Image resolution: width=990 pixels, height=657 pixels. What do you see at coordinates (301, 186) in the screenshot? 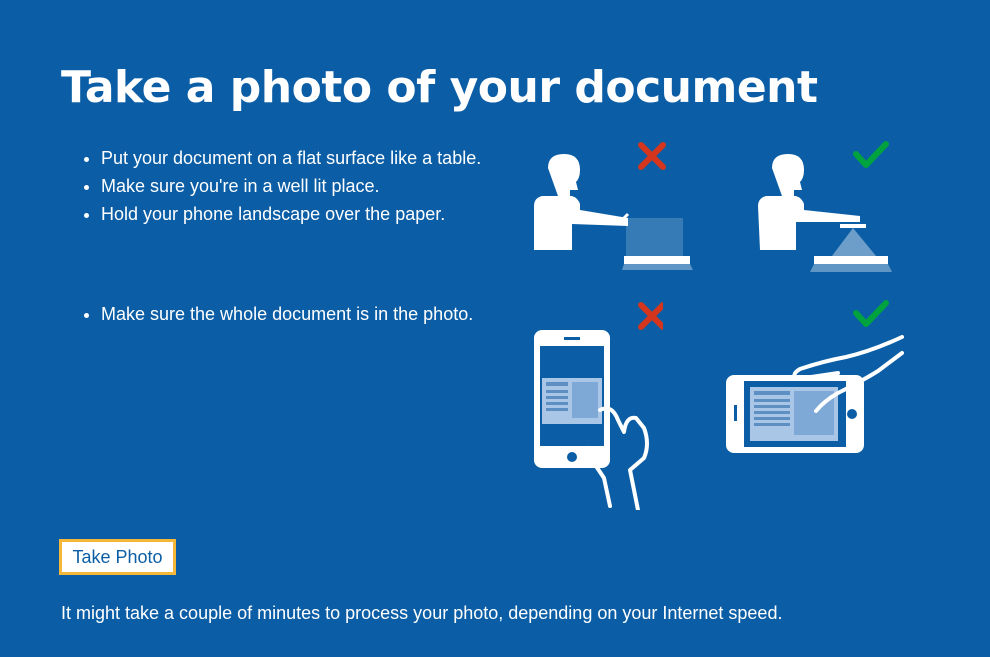
I see `instruction-item: Make sure you're in a well lit place.` at bounding box center [301, 186].